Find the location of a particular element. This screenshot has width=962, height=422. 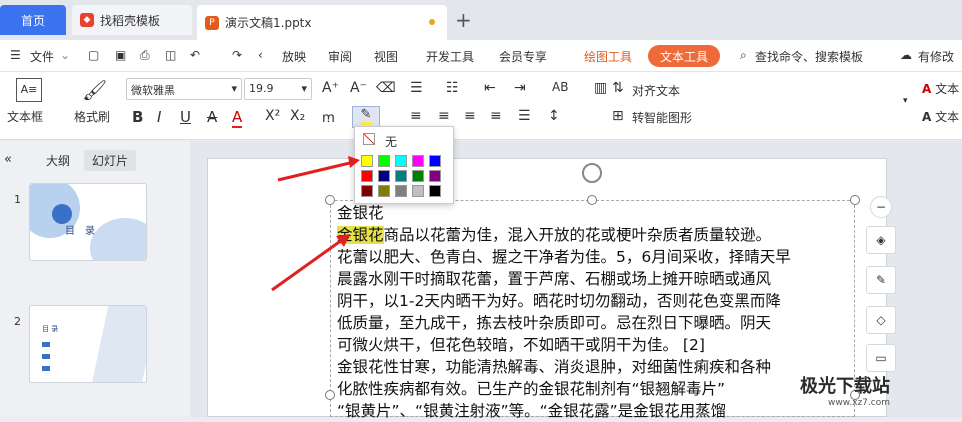

undo-icon: ↶ is located at coordinates (195, 55).